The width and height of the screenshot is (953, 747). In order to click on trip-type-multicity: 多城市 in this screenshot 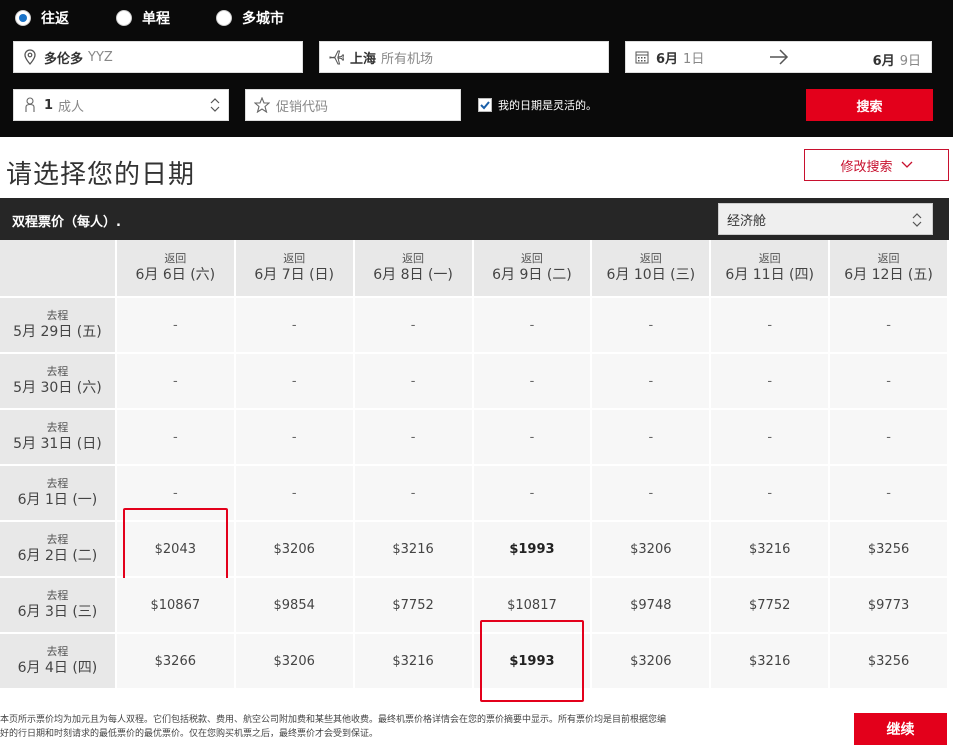, I will do `click(250, 18)`.